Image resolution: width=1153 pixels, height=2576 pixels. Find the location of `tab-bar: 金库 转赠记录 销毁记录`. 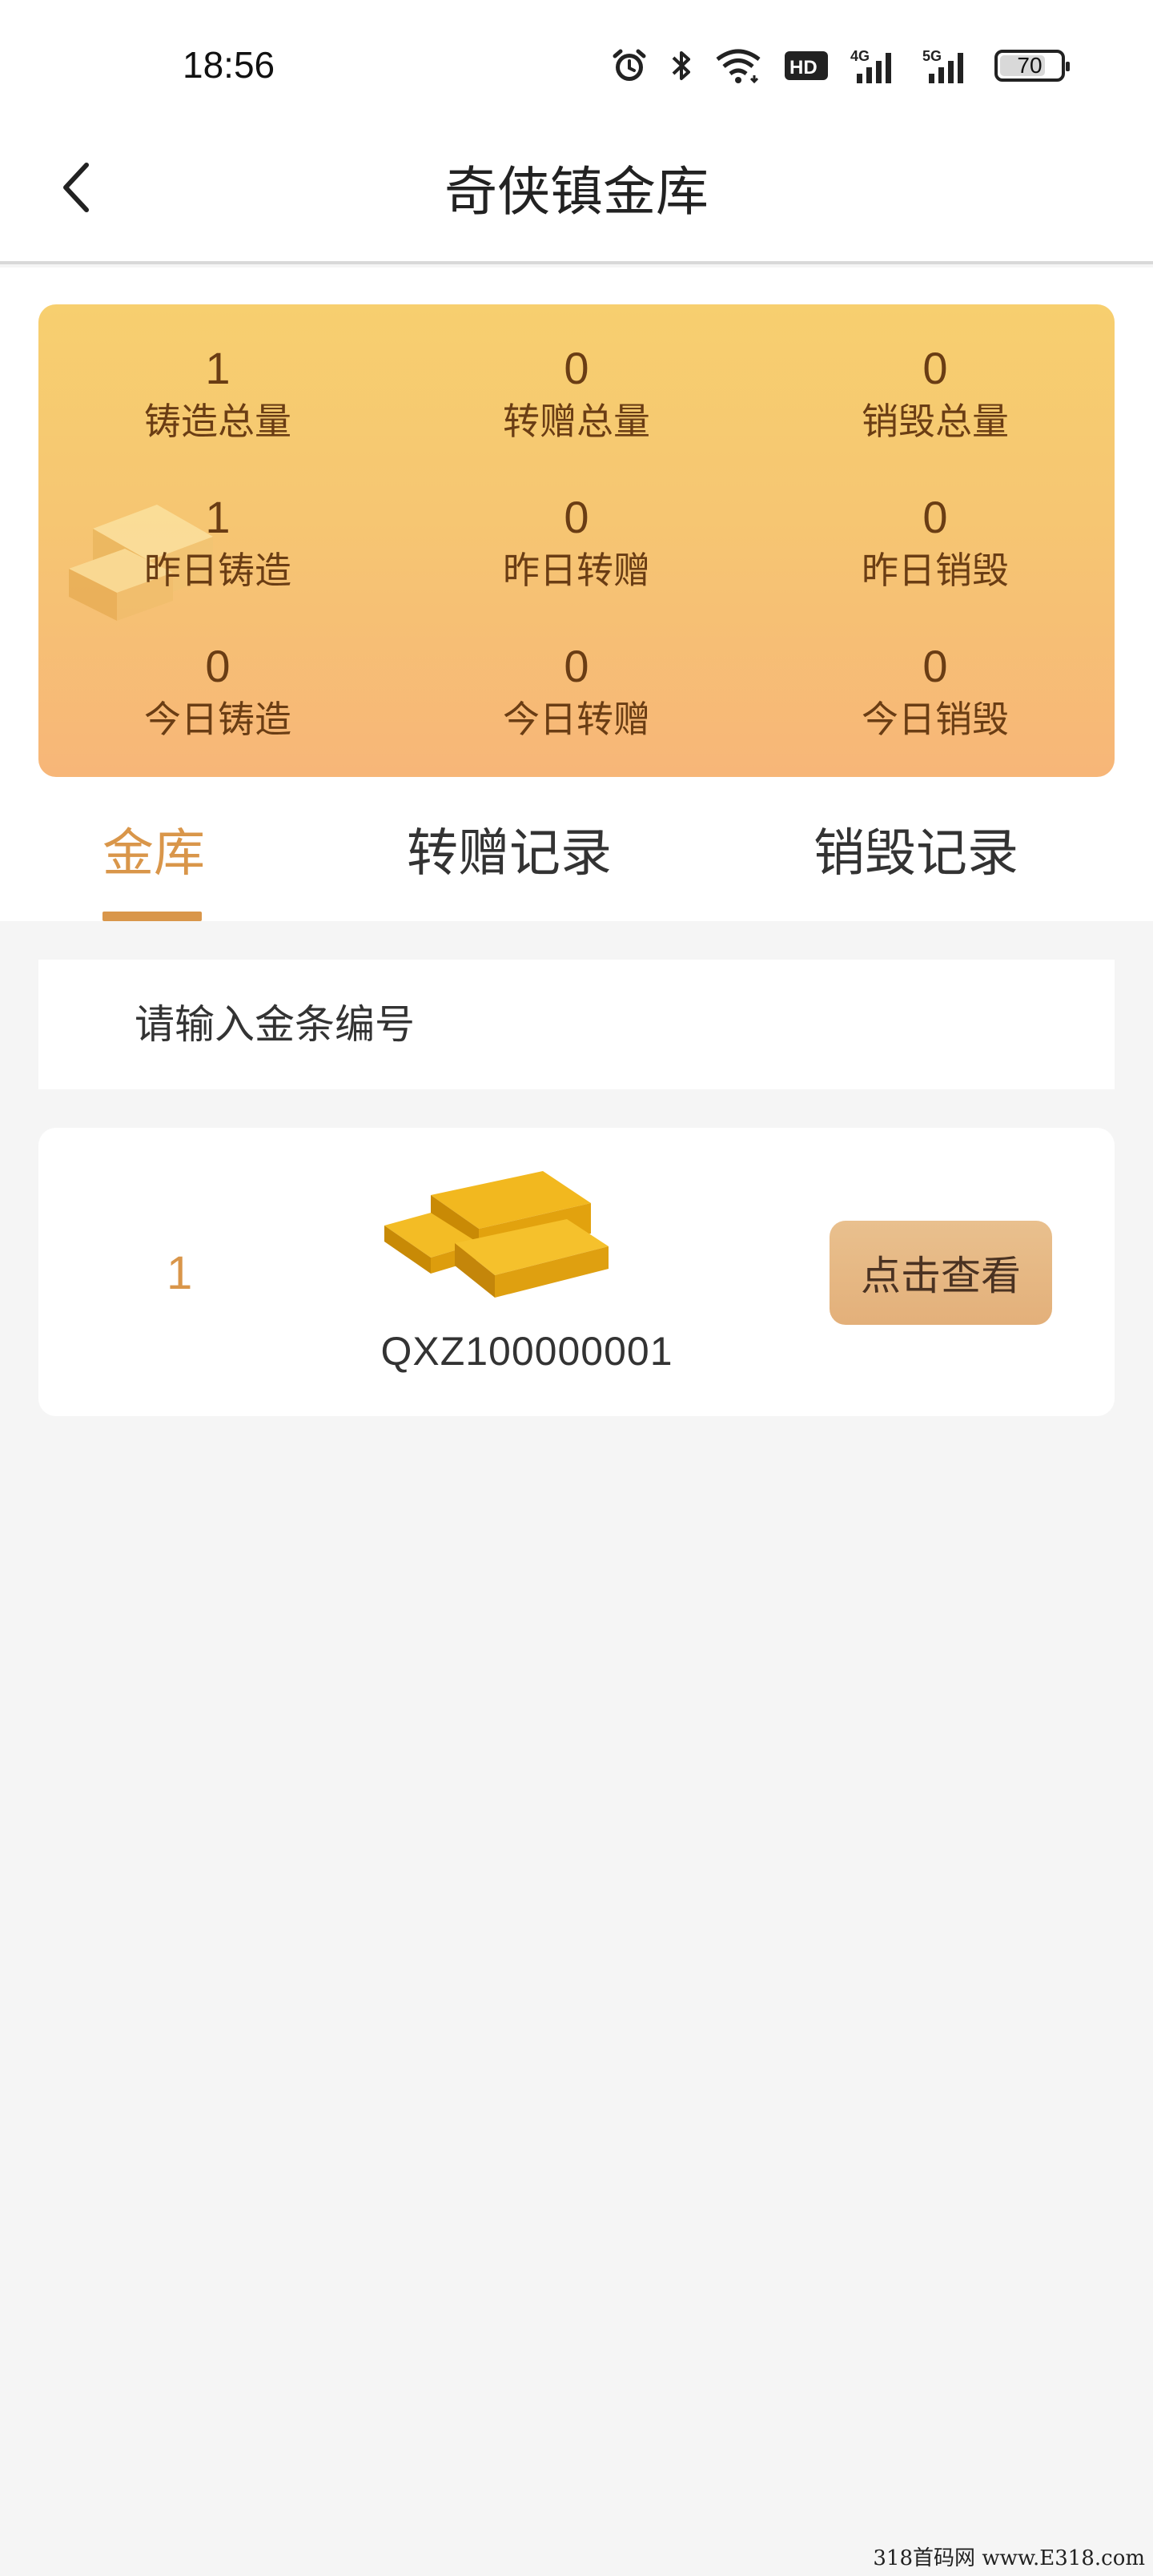

tab-bar: 金库 转赠记录 销毁记录 is located at coordinates (576, 861).